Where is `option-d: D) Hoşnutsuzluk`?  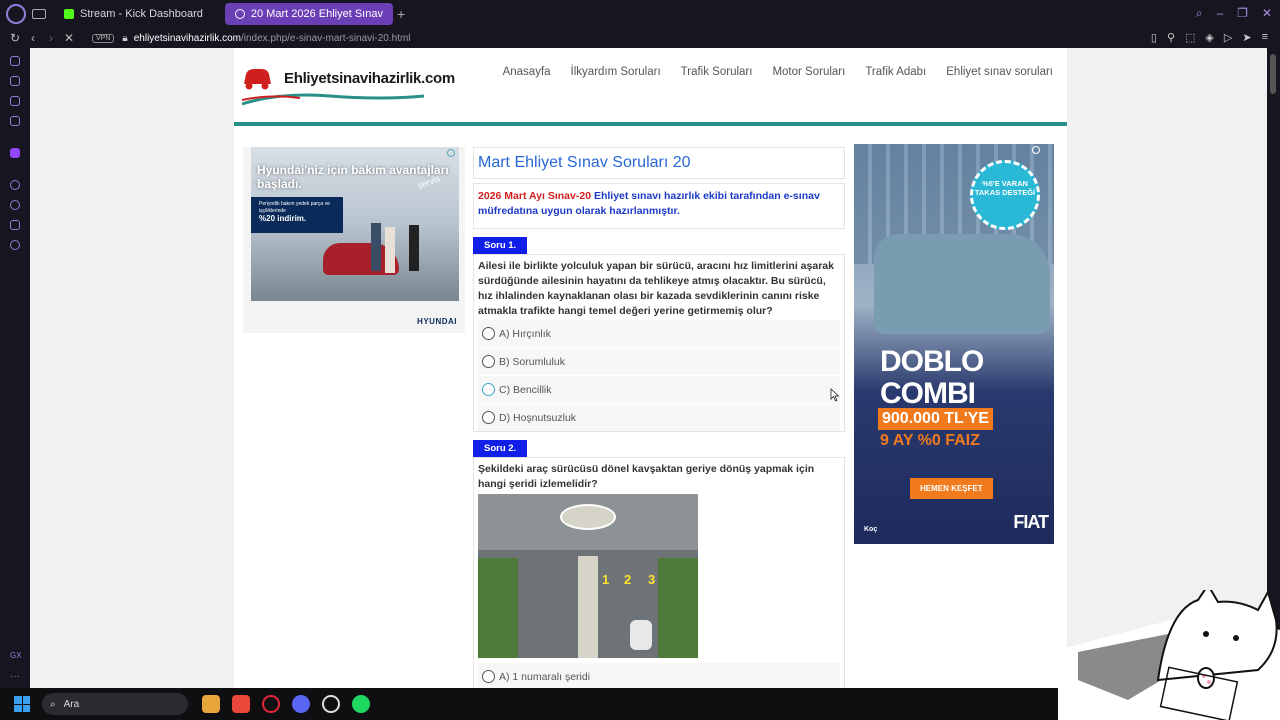 option-d: D) Hoşnutsuzluk is located at coordinates (659, 417).